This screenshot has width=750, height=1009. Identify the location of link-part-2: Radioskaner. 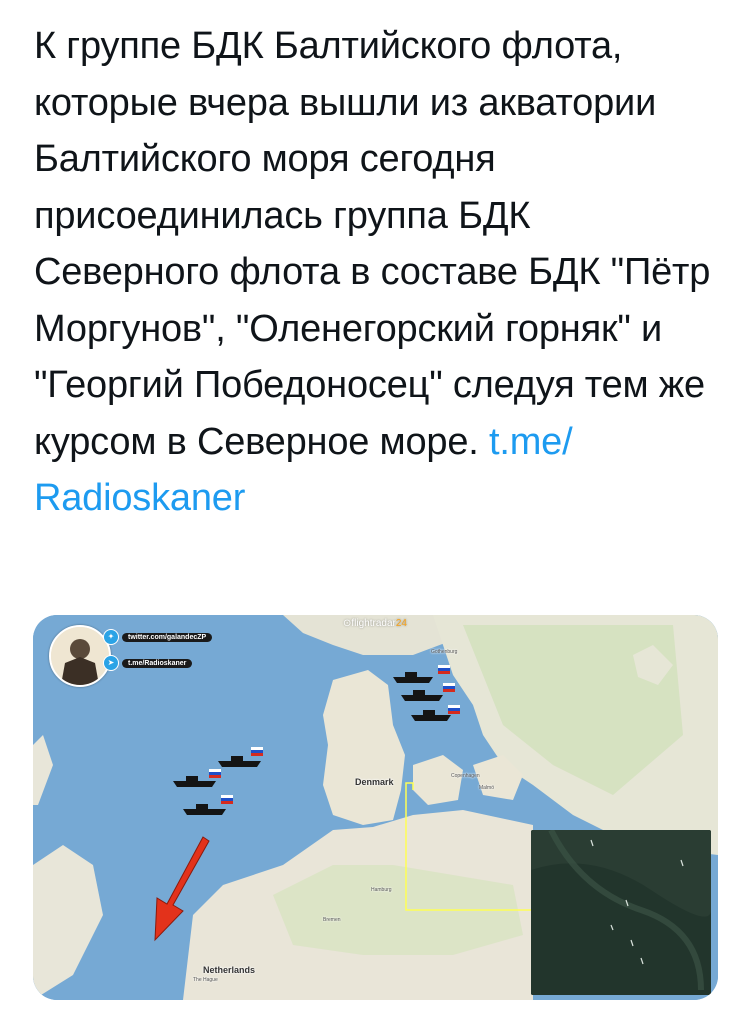
(140, 498).